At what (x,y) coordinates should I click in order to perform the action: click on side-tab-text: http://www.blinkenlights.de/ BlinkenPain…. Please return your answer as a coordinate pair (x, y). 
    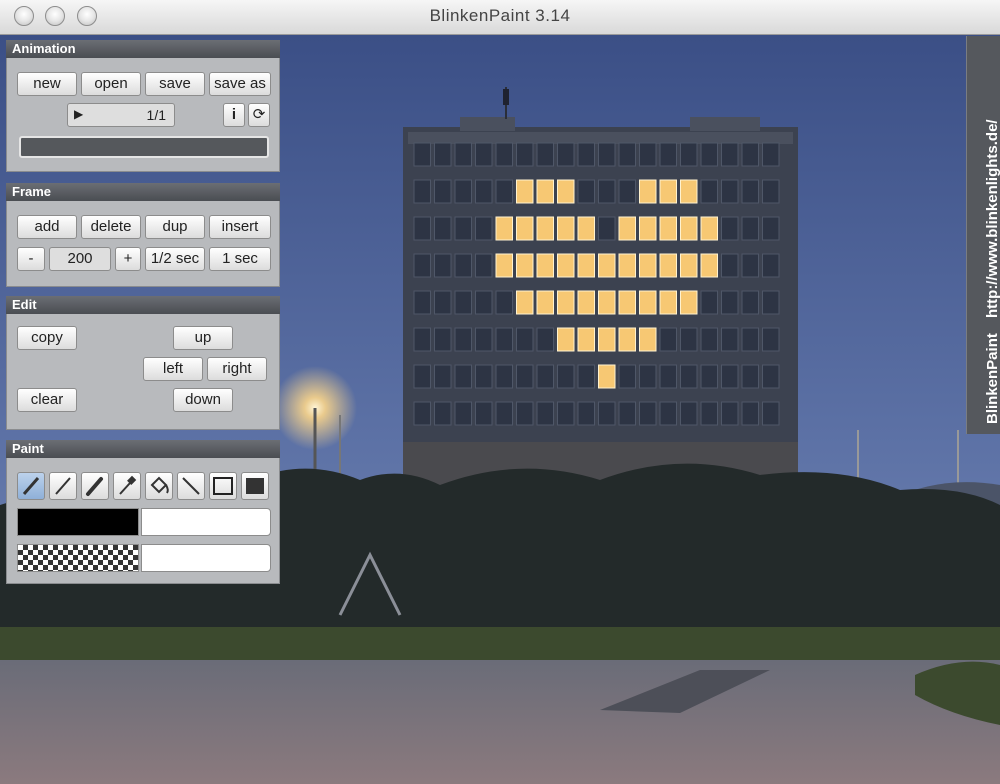
    Looking at the image, I should click on (983, 235).